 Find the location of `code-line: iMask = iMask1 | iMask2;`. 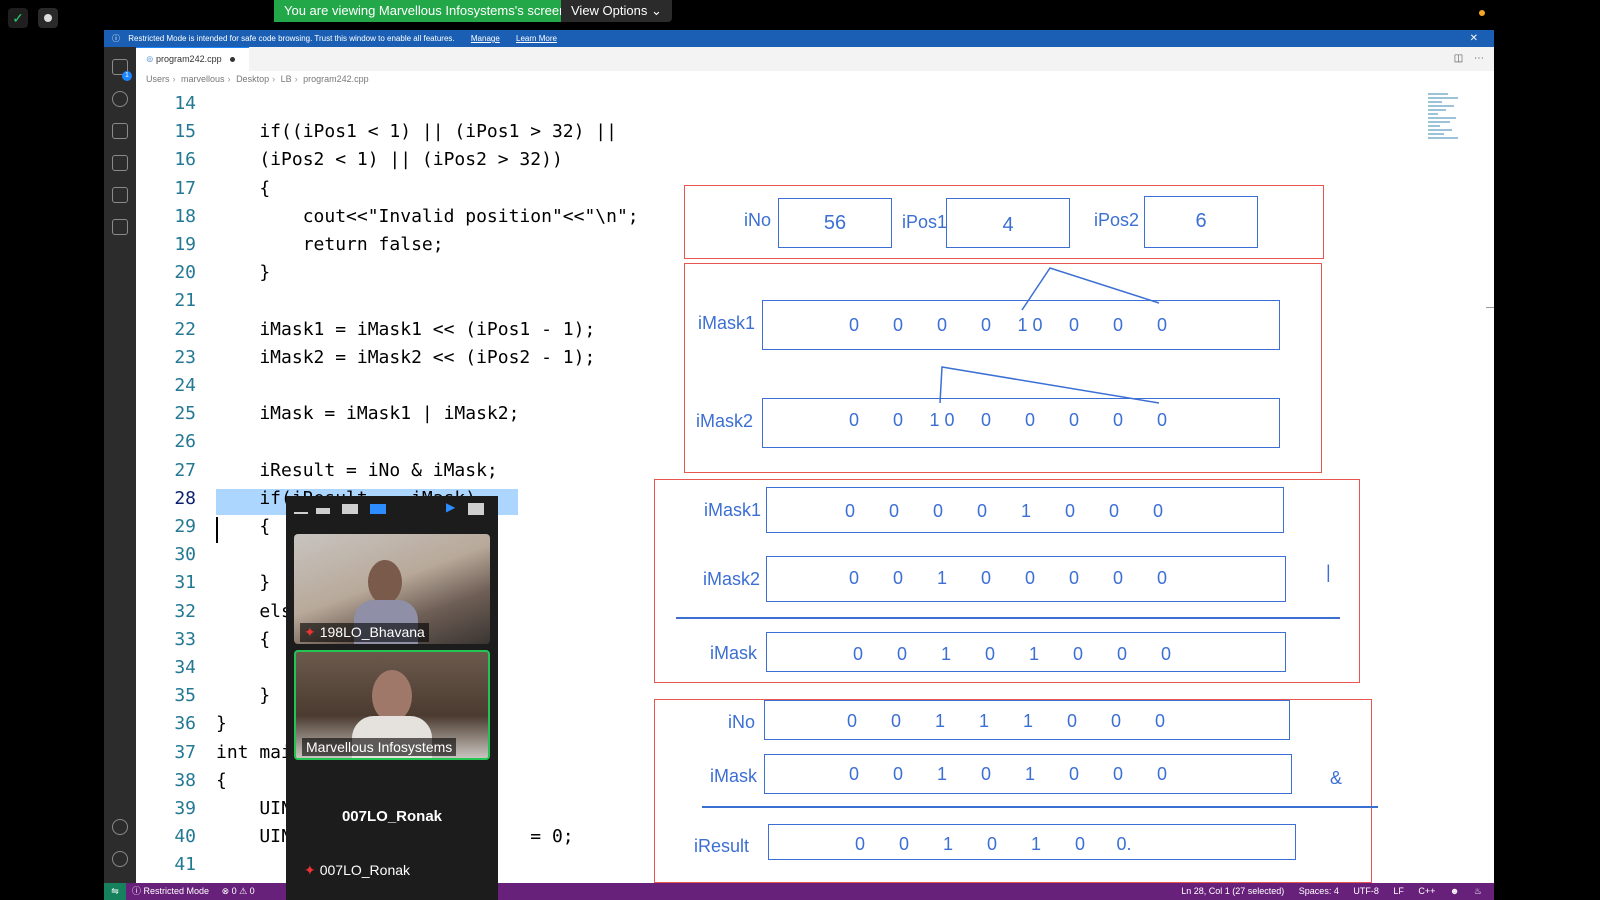

code-line: iMask = iMask1 | iMask2; is located at coordinates (368, 414).